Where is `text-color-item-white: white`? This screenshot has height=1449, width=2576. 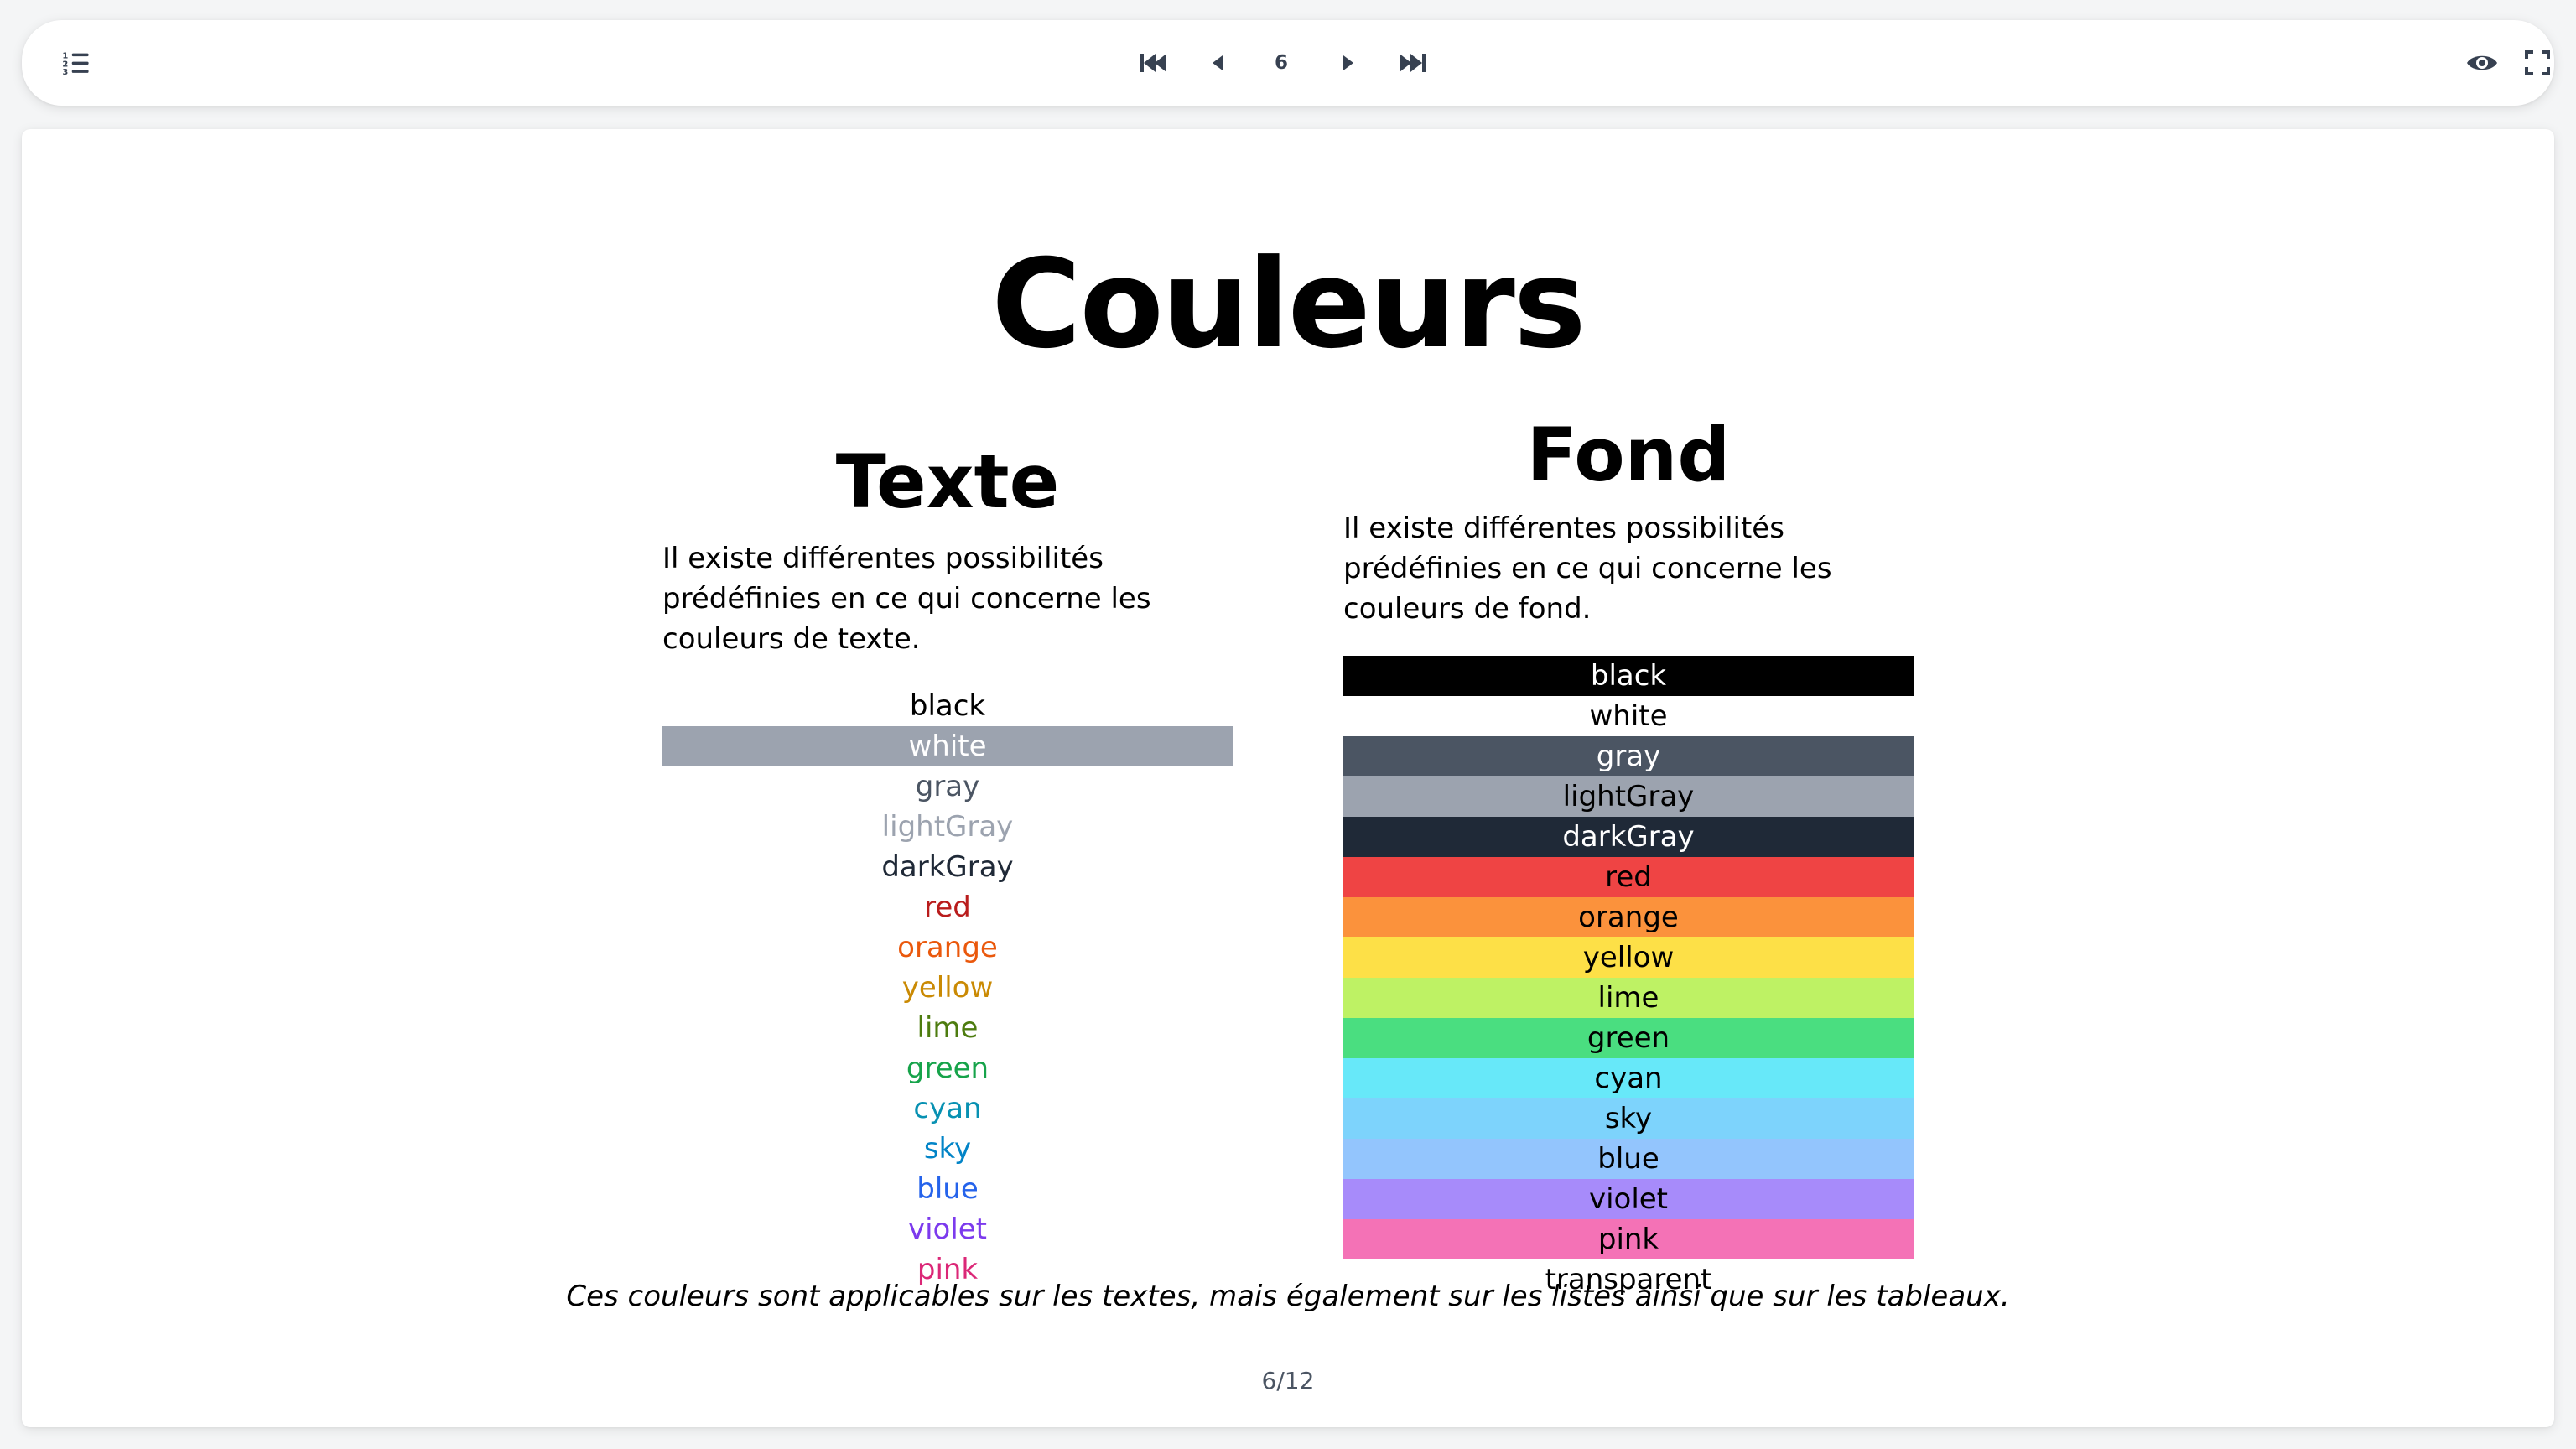
text-color-item-white: white is located at coordinates (947, 746).